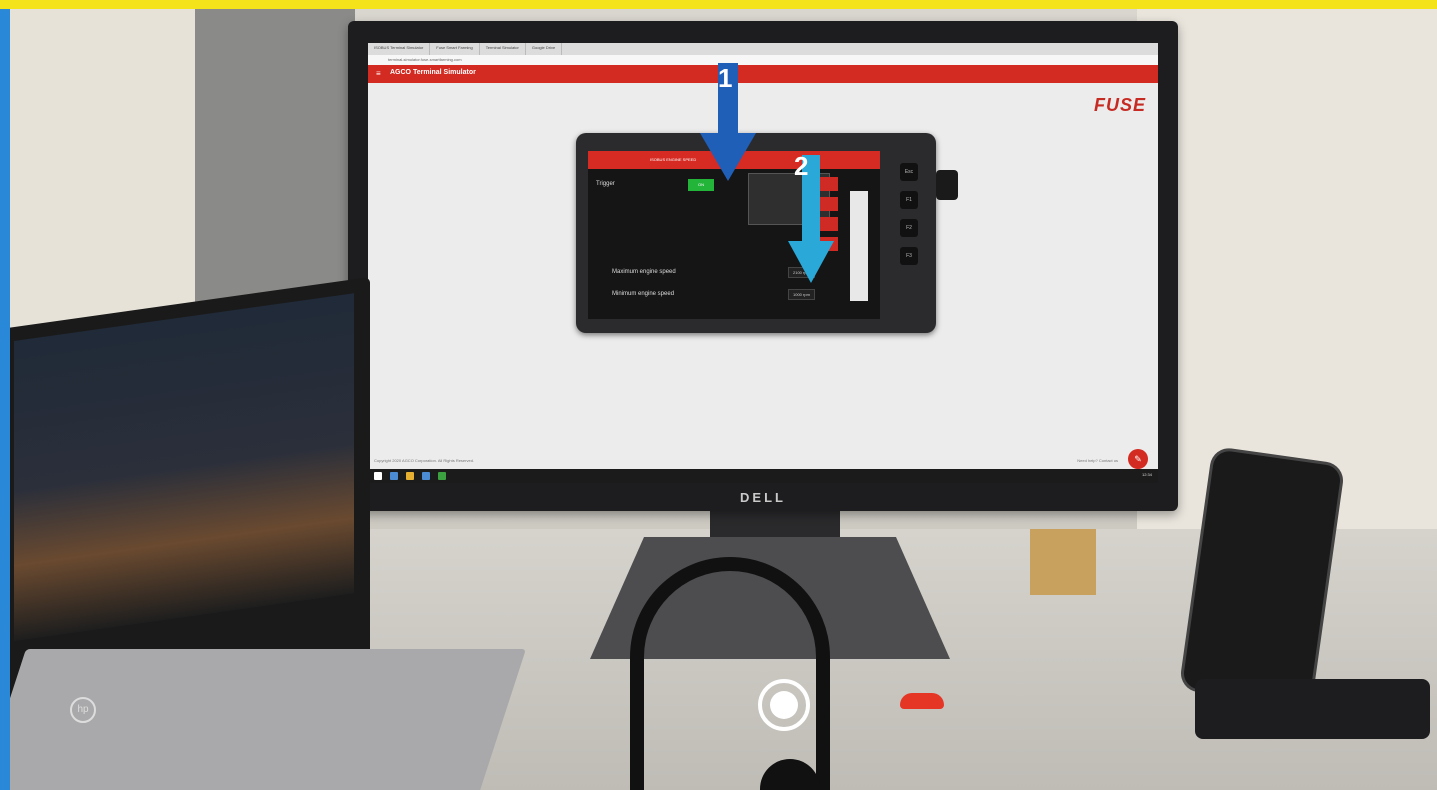 The width and height of the screenshot is (1437, 790). I want to click on camera-shutter-icon, so click(784, 705).